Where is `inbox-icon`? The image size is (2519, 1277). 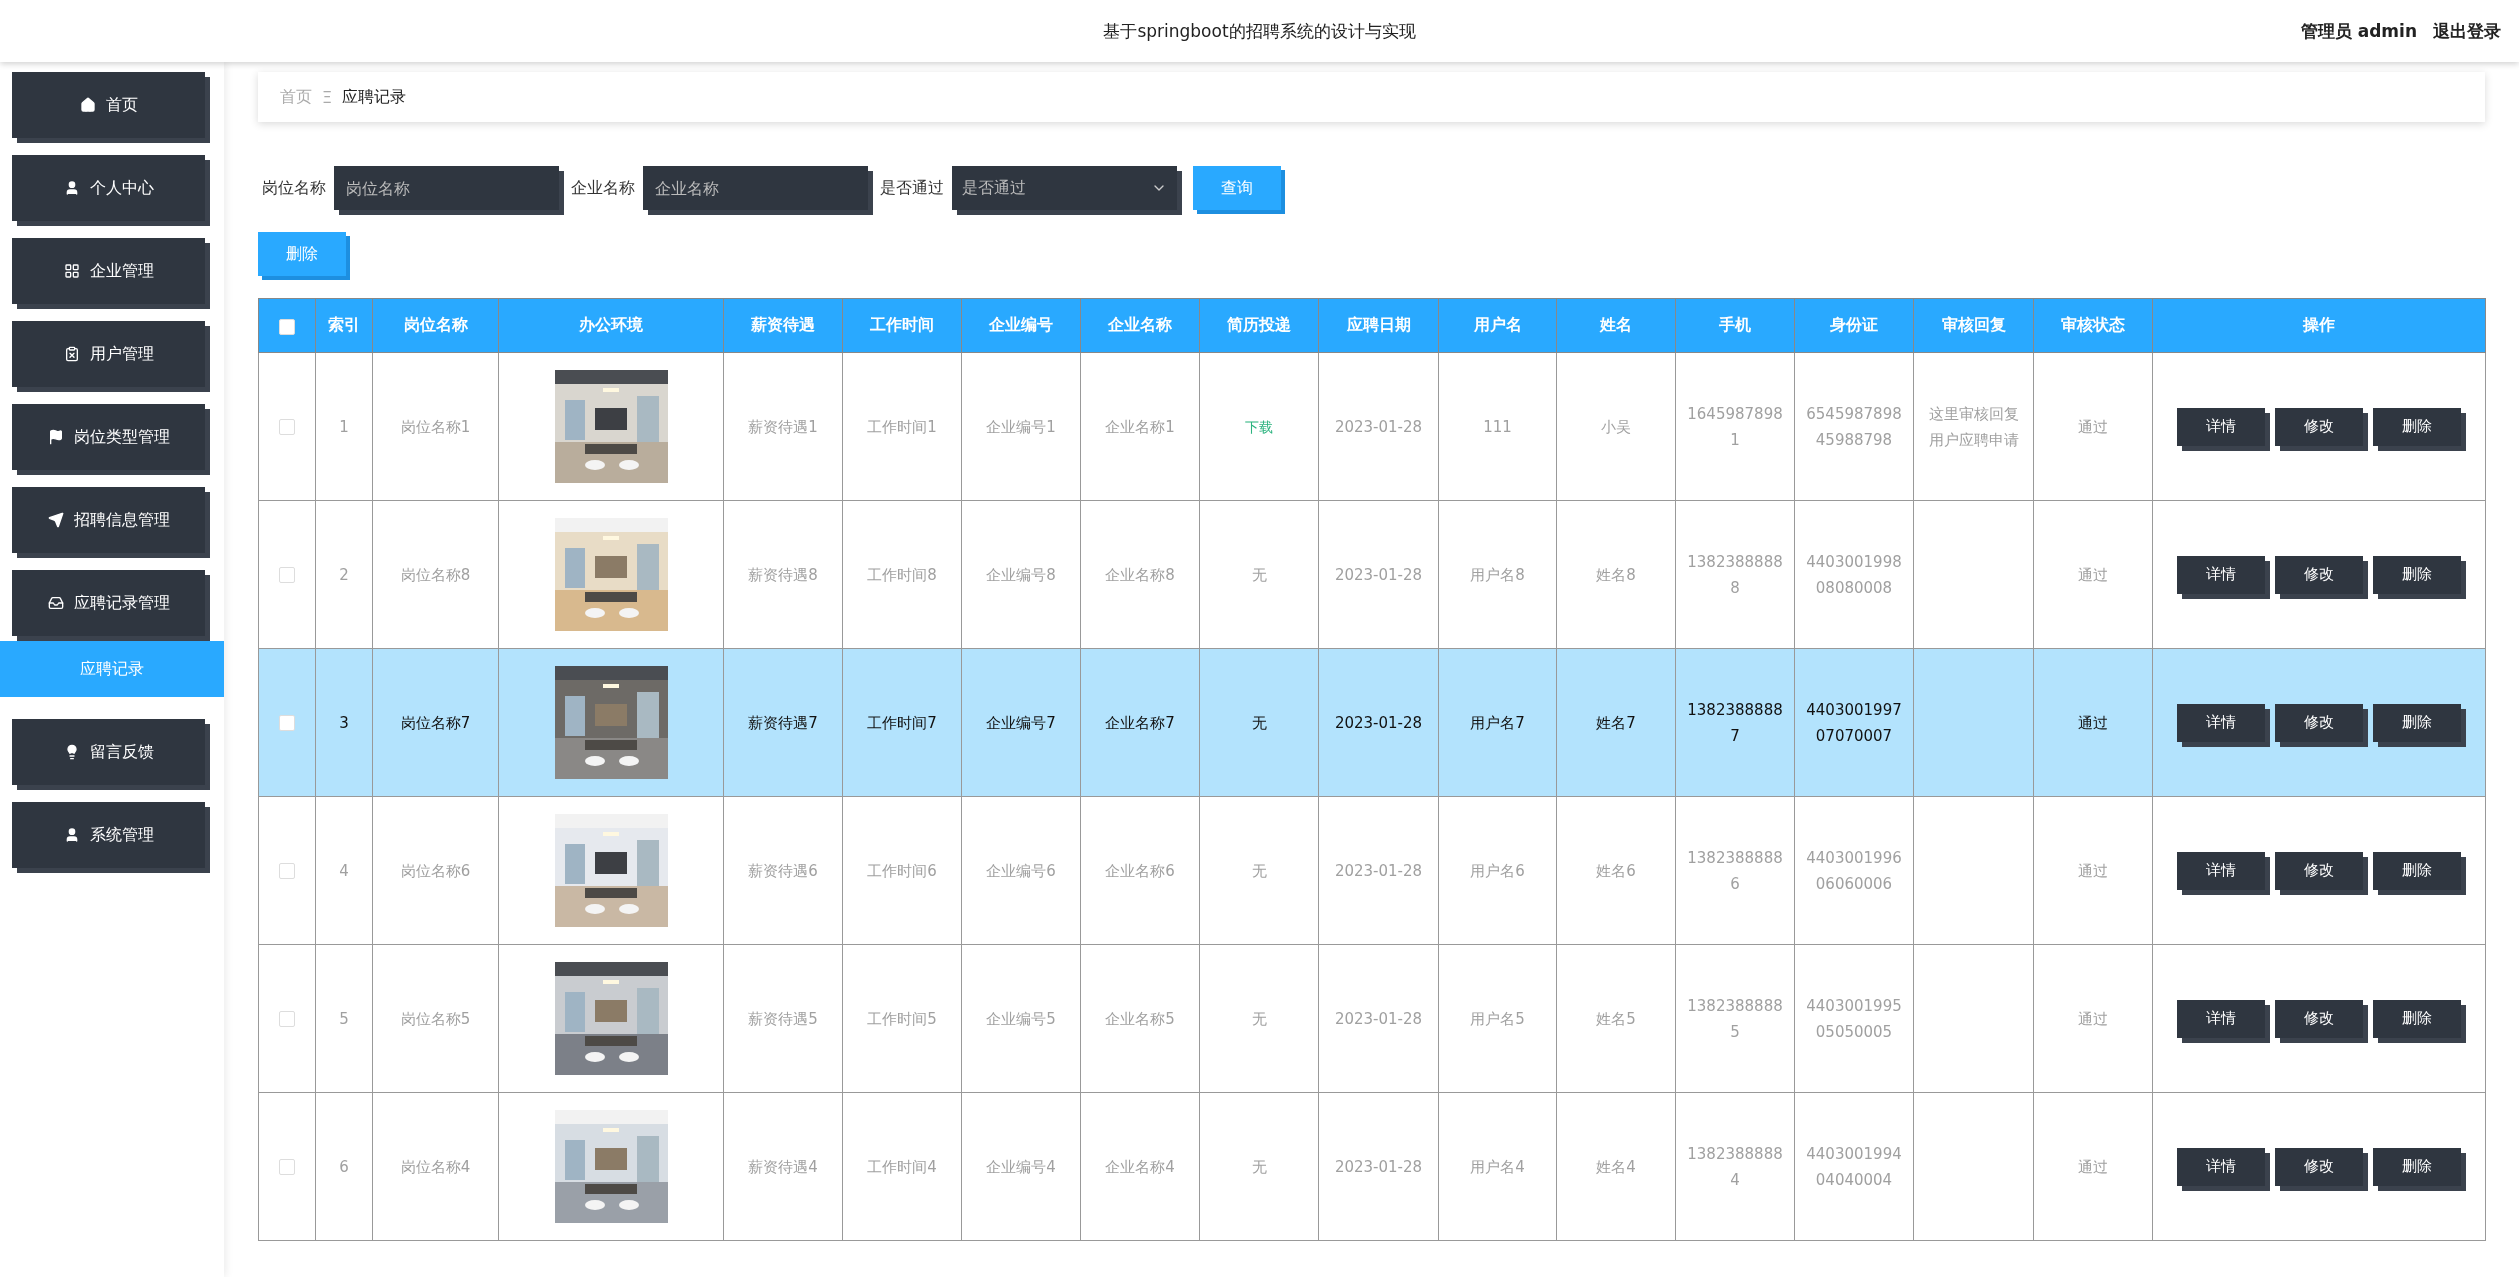 inbox-icon is located at coordinates (55, 603).